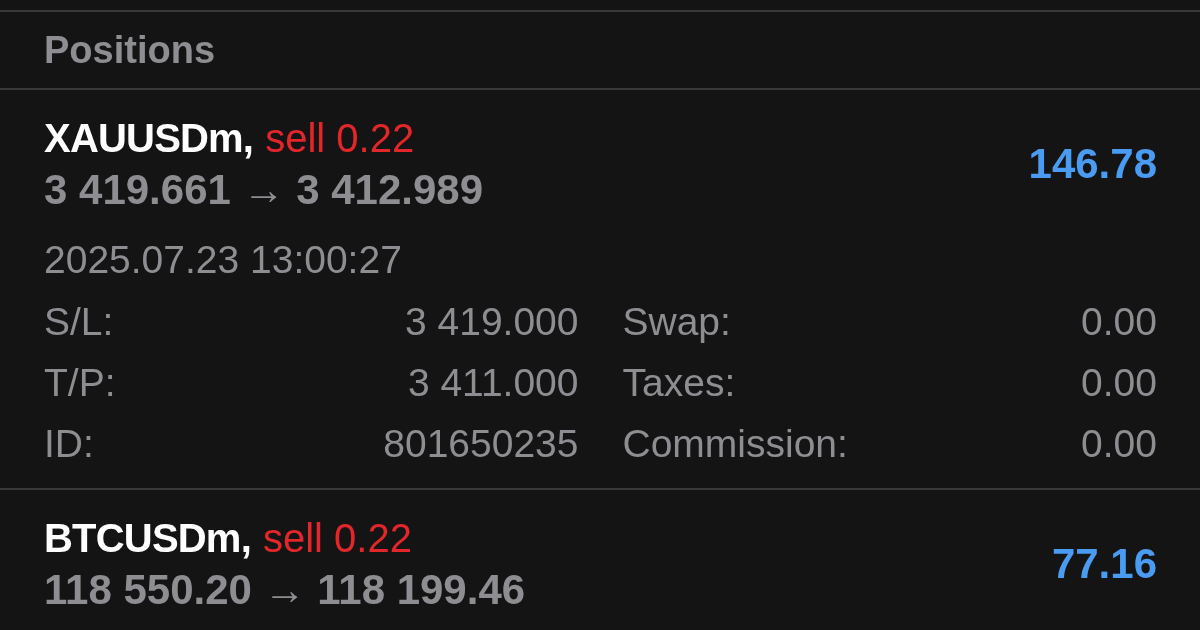 This screenshot has height=630, width=1200. I want to click on position-symbol: XAUUSDm,, so click(149, 138).